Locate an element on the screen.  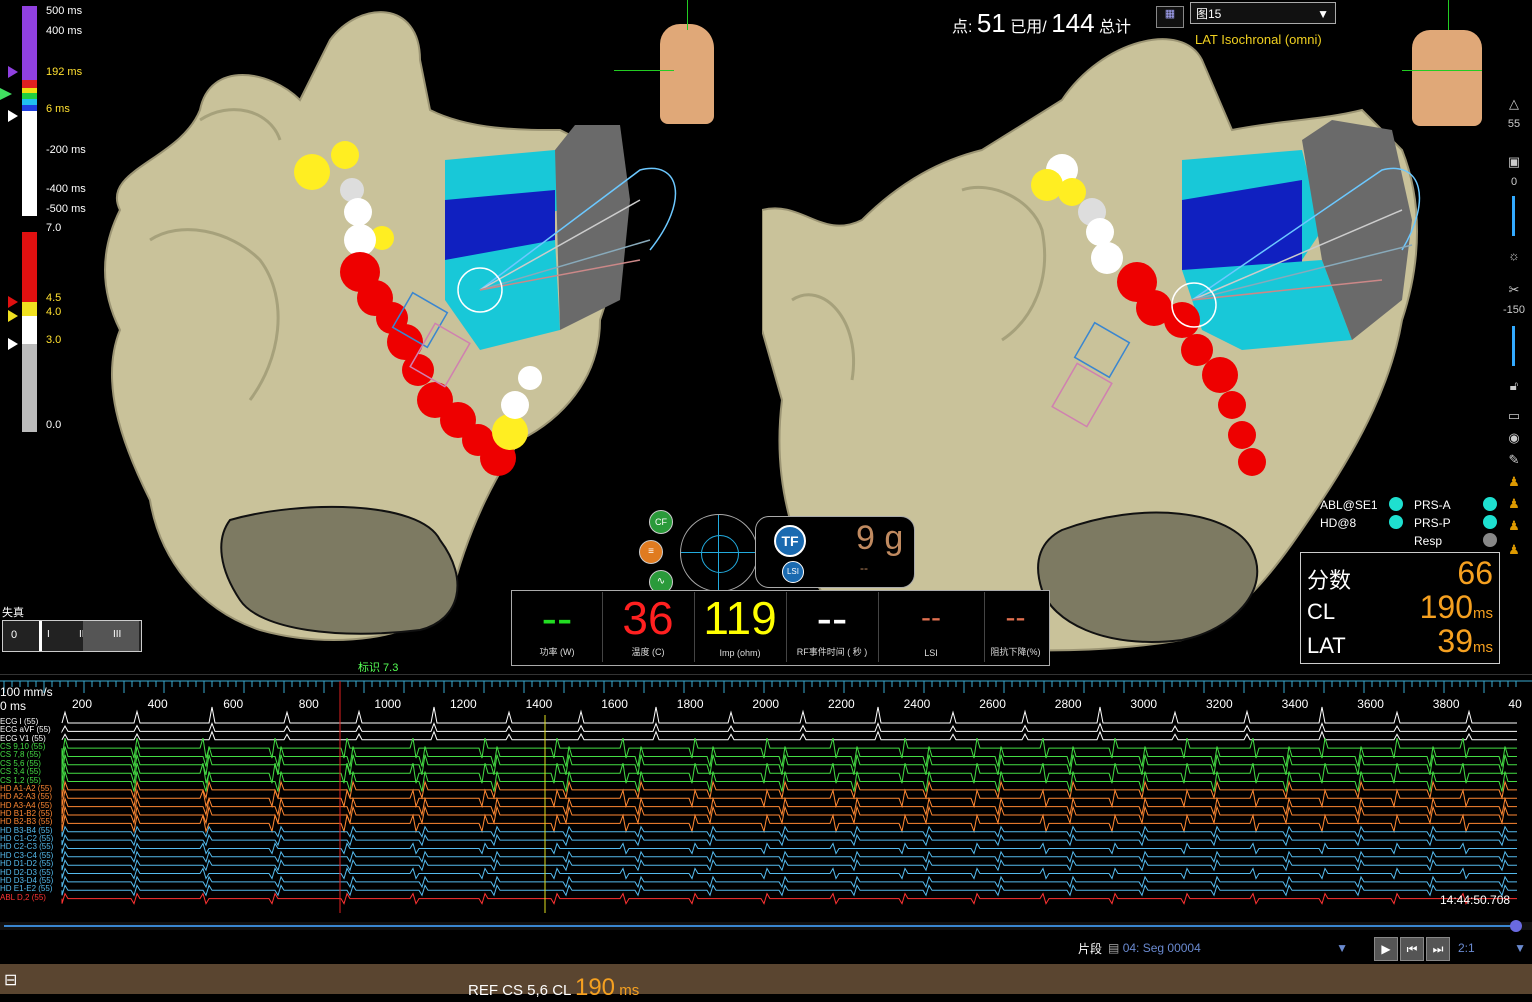
impedance-drop-metric: -- 阻抗下降(%) is located at coordinates (1015, 627).